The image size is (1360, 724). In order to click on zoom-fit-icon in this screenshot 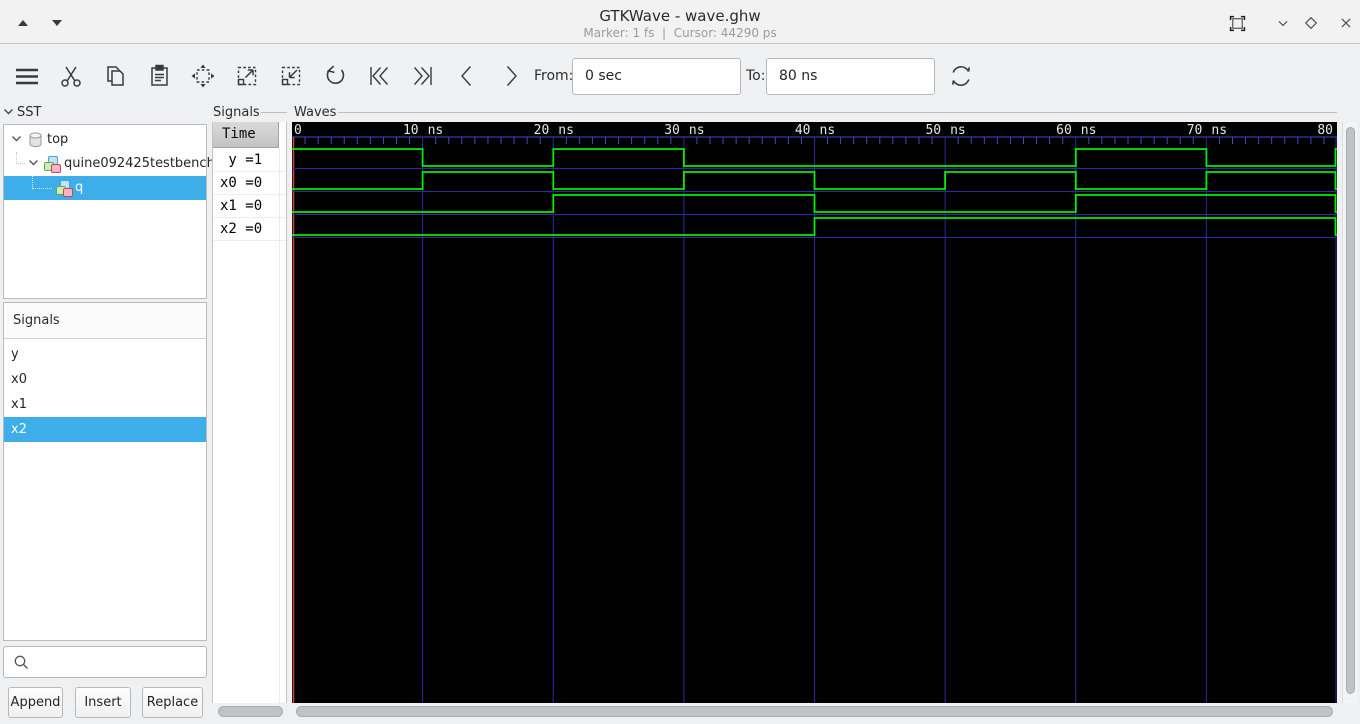, I will do `click(203, 76)`.